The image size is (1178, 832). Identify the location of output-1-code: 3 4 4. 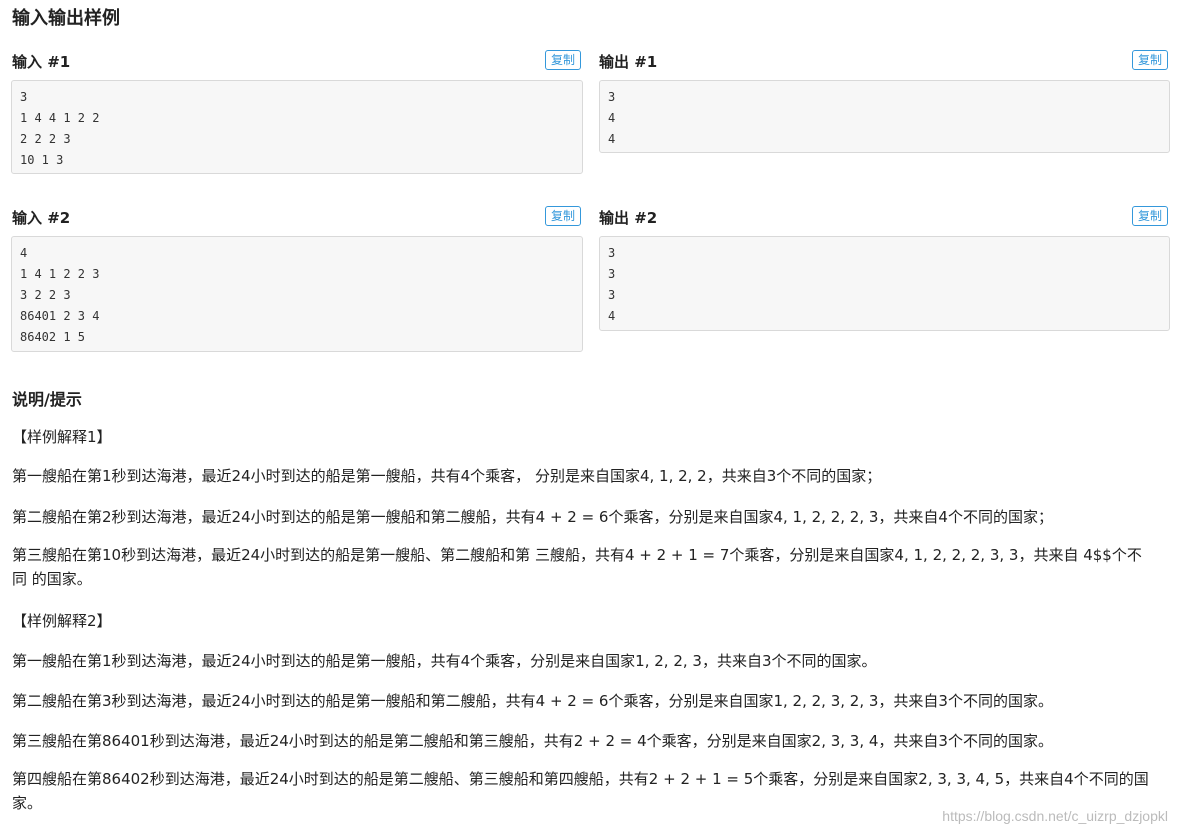
(884, 116).